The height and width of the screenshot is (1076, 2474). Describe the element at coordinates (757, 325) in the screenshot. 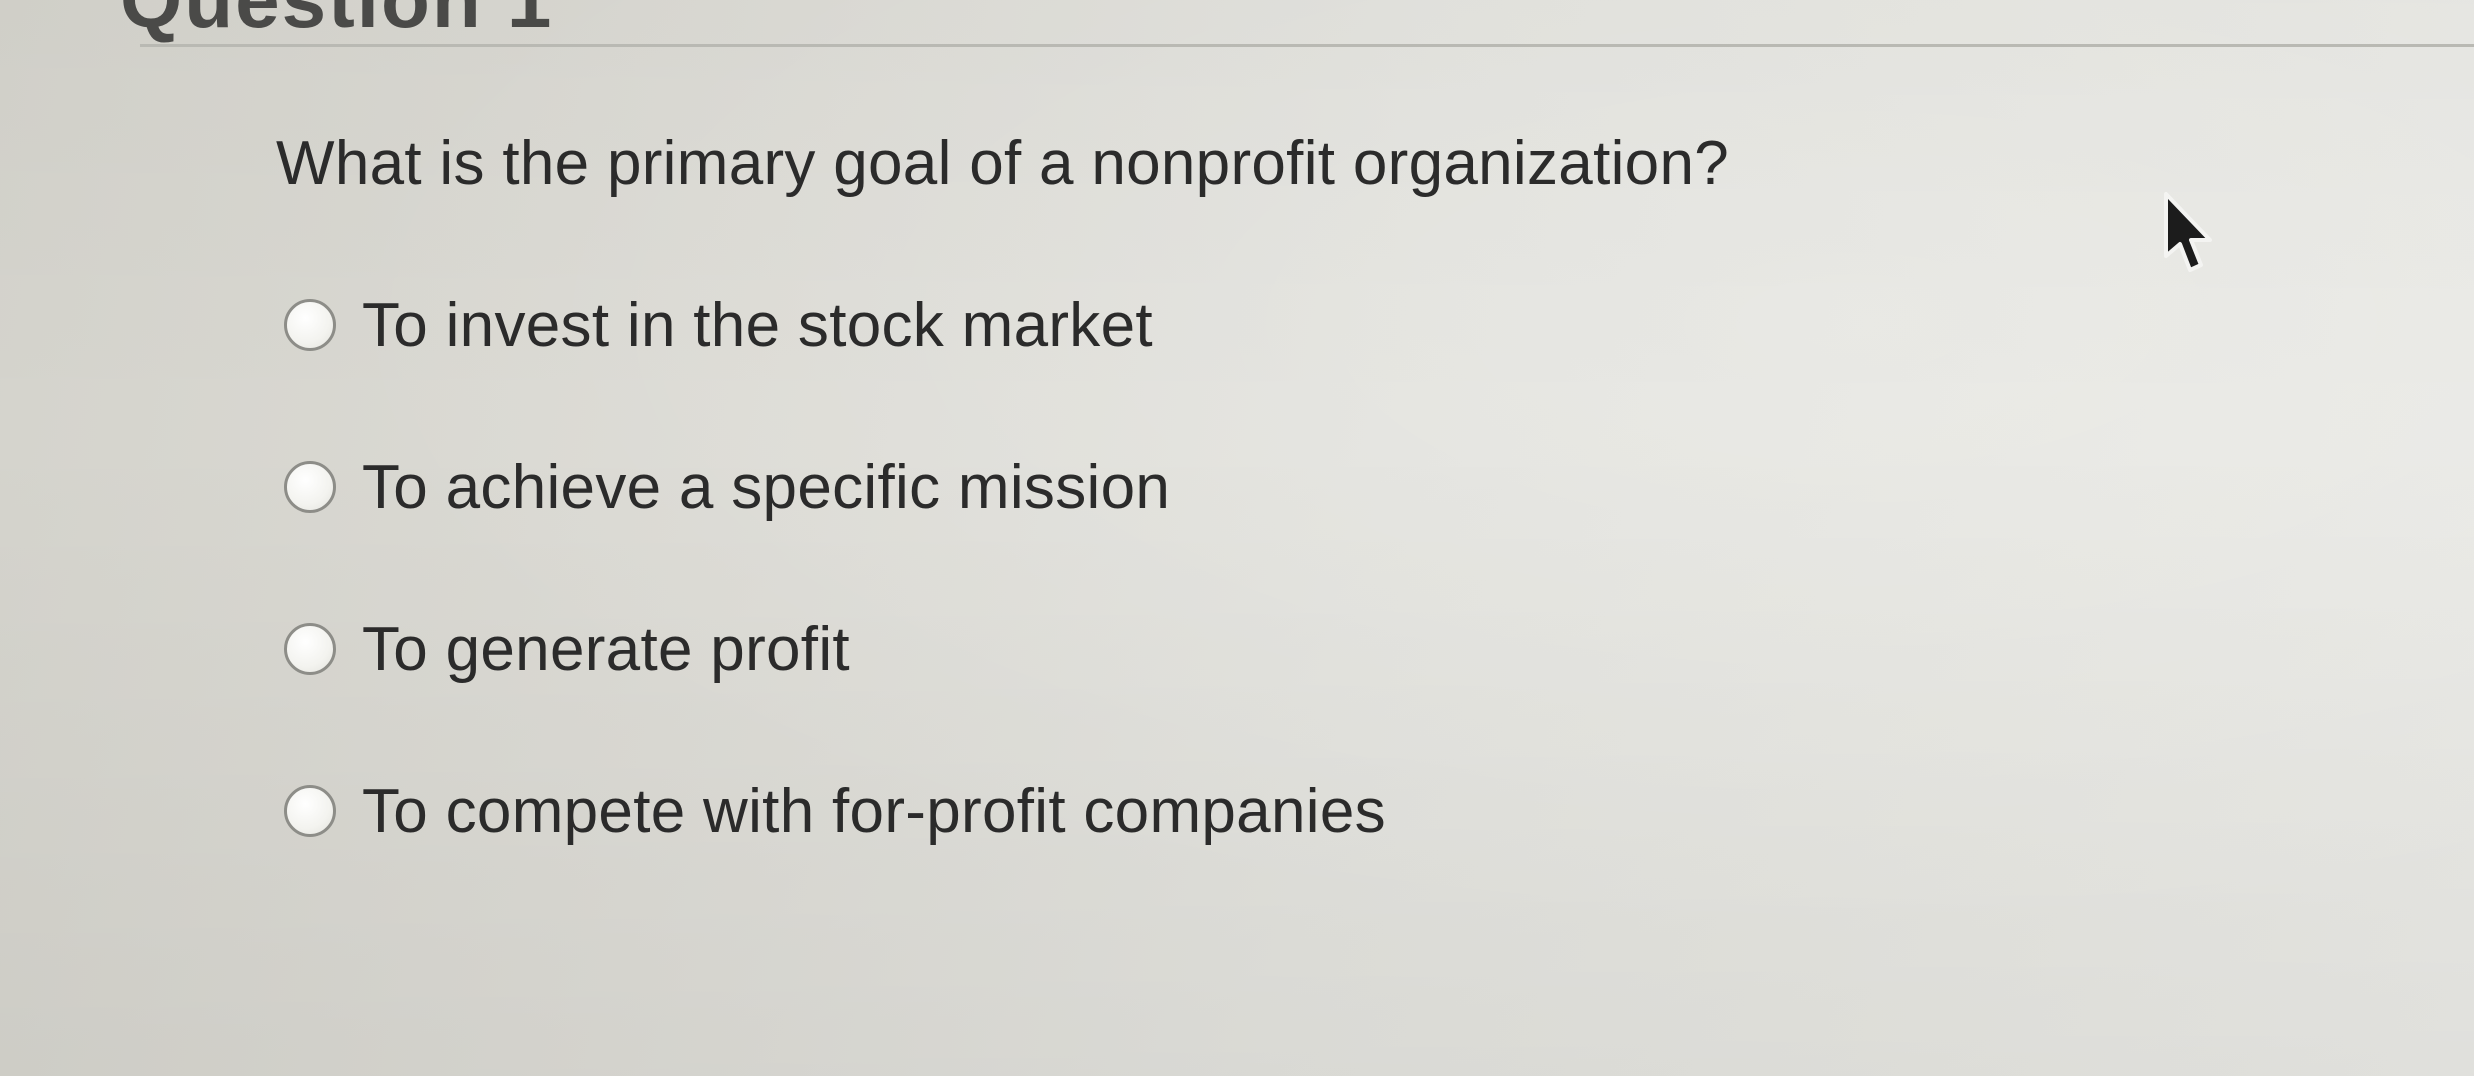

I see `answer-option-label: To invest in the stock market` at that location.